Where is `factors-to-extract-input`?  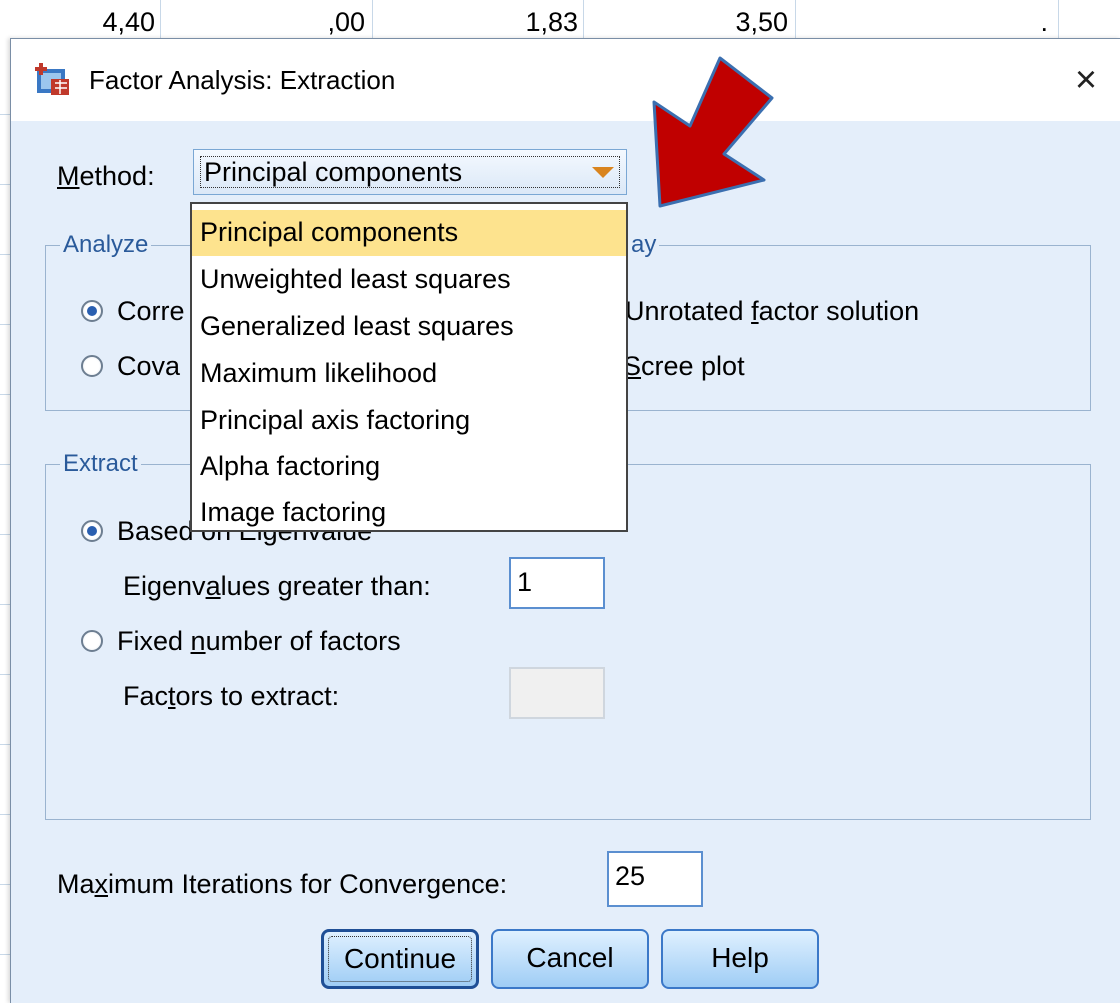 factors-to-extract-input is located at coordinates (557, 693).